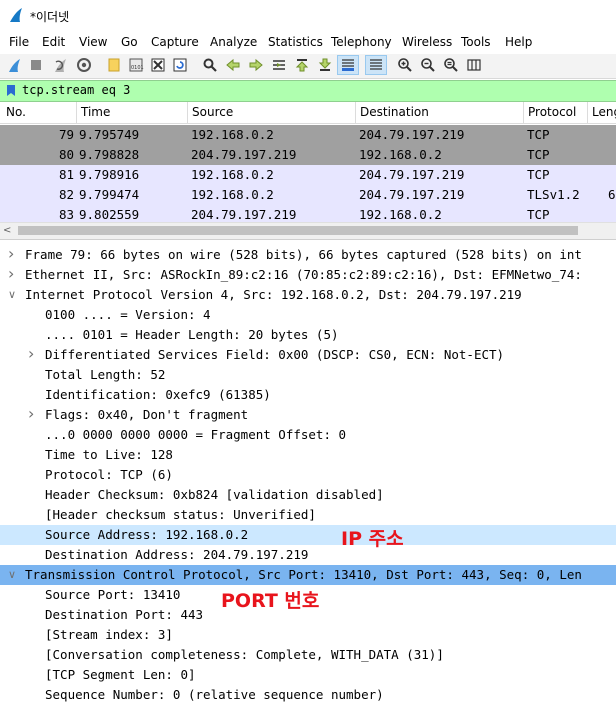 This screenshot has height=707, width=616. I want to click on detail-text: ...0 0000 0000 0000 = Fragment Offset: 0, so click(196, 434).